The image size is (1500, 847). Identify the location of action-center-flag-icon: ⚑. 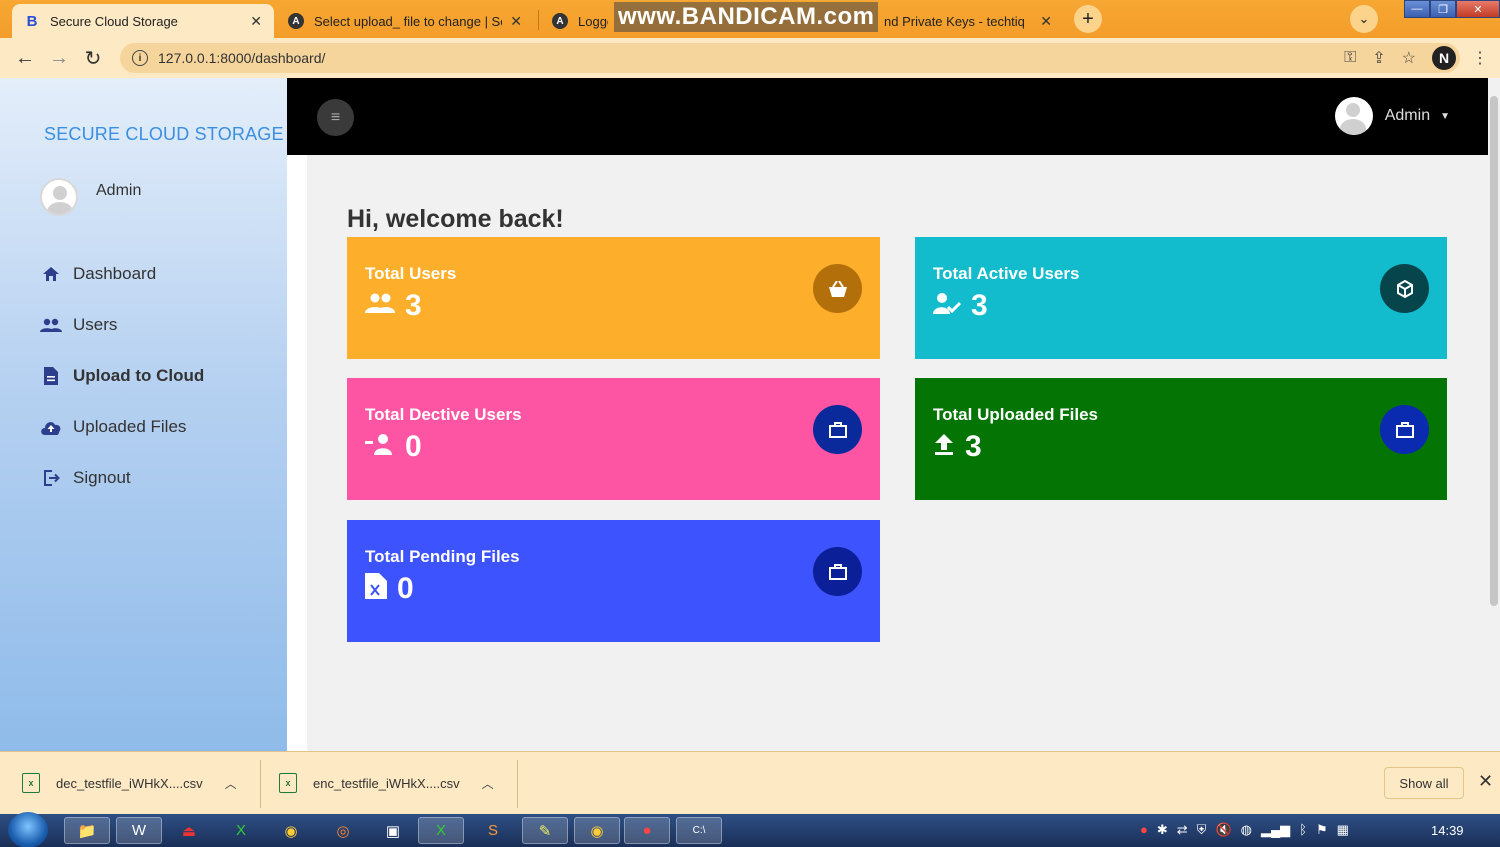
(1322, 830).